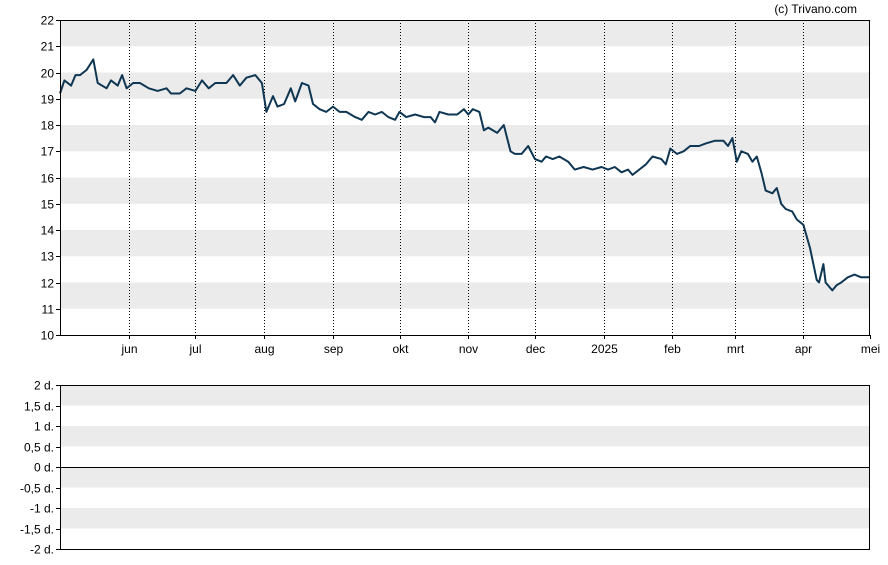  Describe the element at coordinates (672, 349) in the screenshot. I see `x-tick-label: feb` at that location.